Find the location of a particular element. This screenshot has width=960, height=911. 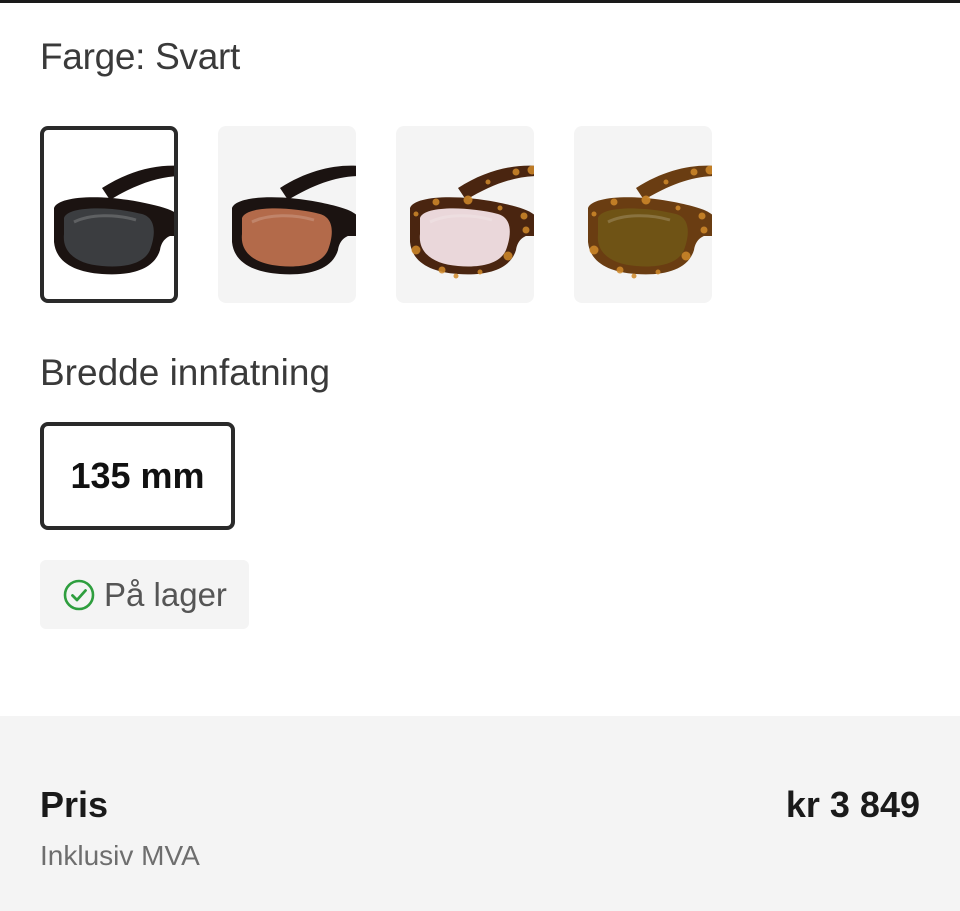

sunglasses-havana-pink-icon is located at coordinates (472, 222).